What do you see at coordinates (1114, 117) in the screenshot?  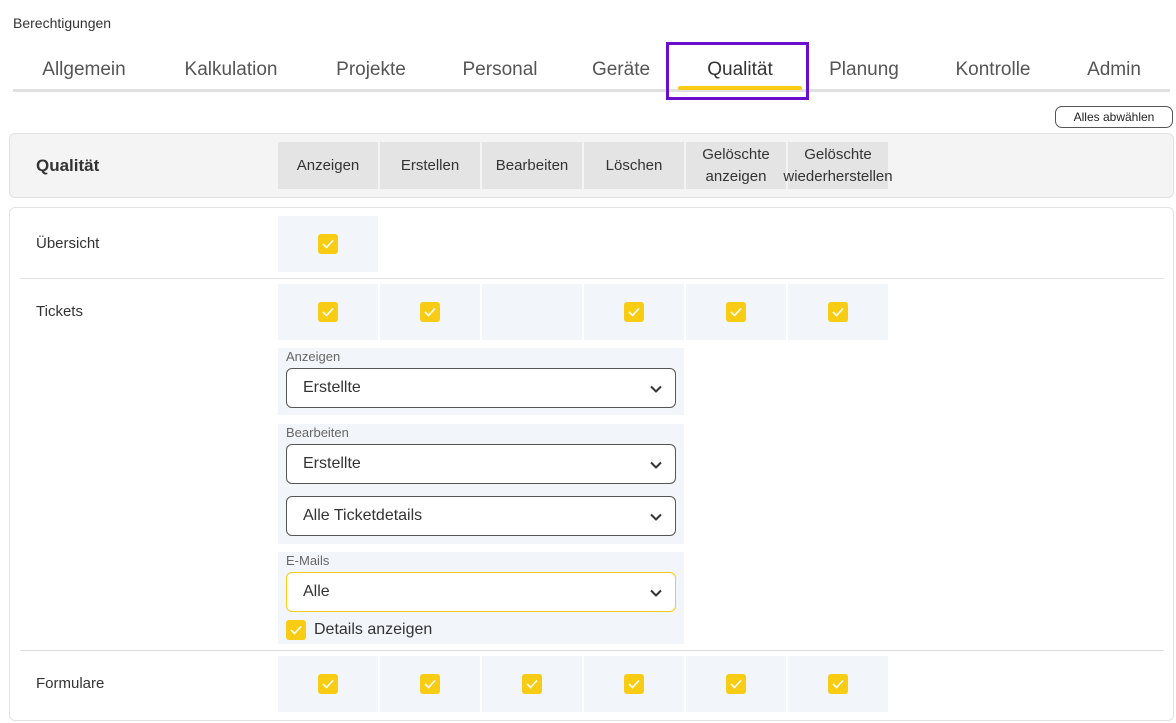 I see `deselect-all-button: Alles abwählen` at bounding box center [1114, 117].